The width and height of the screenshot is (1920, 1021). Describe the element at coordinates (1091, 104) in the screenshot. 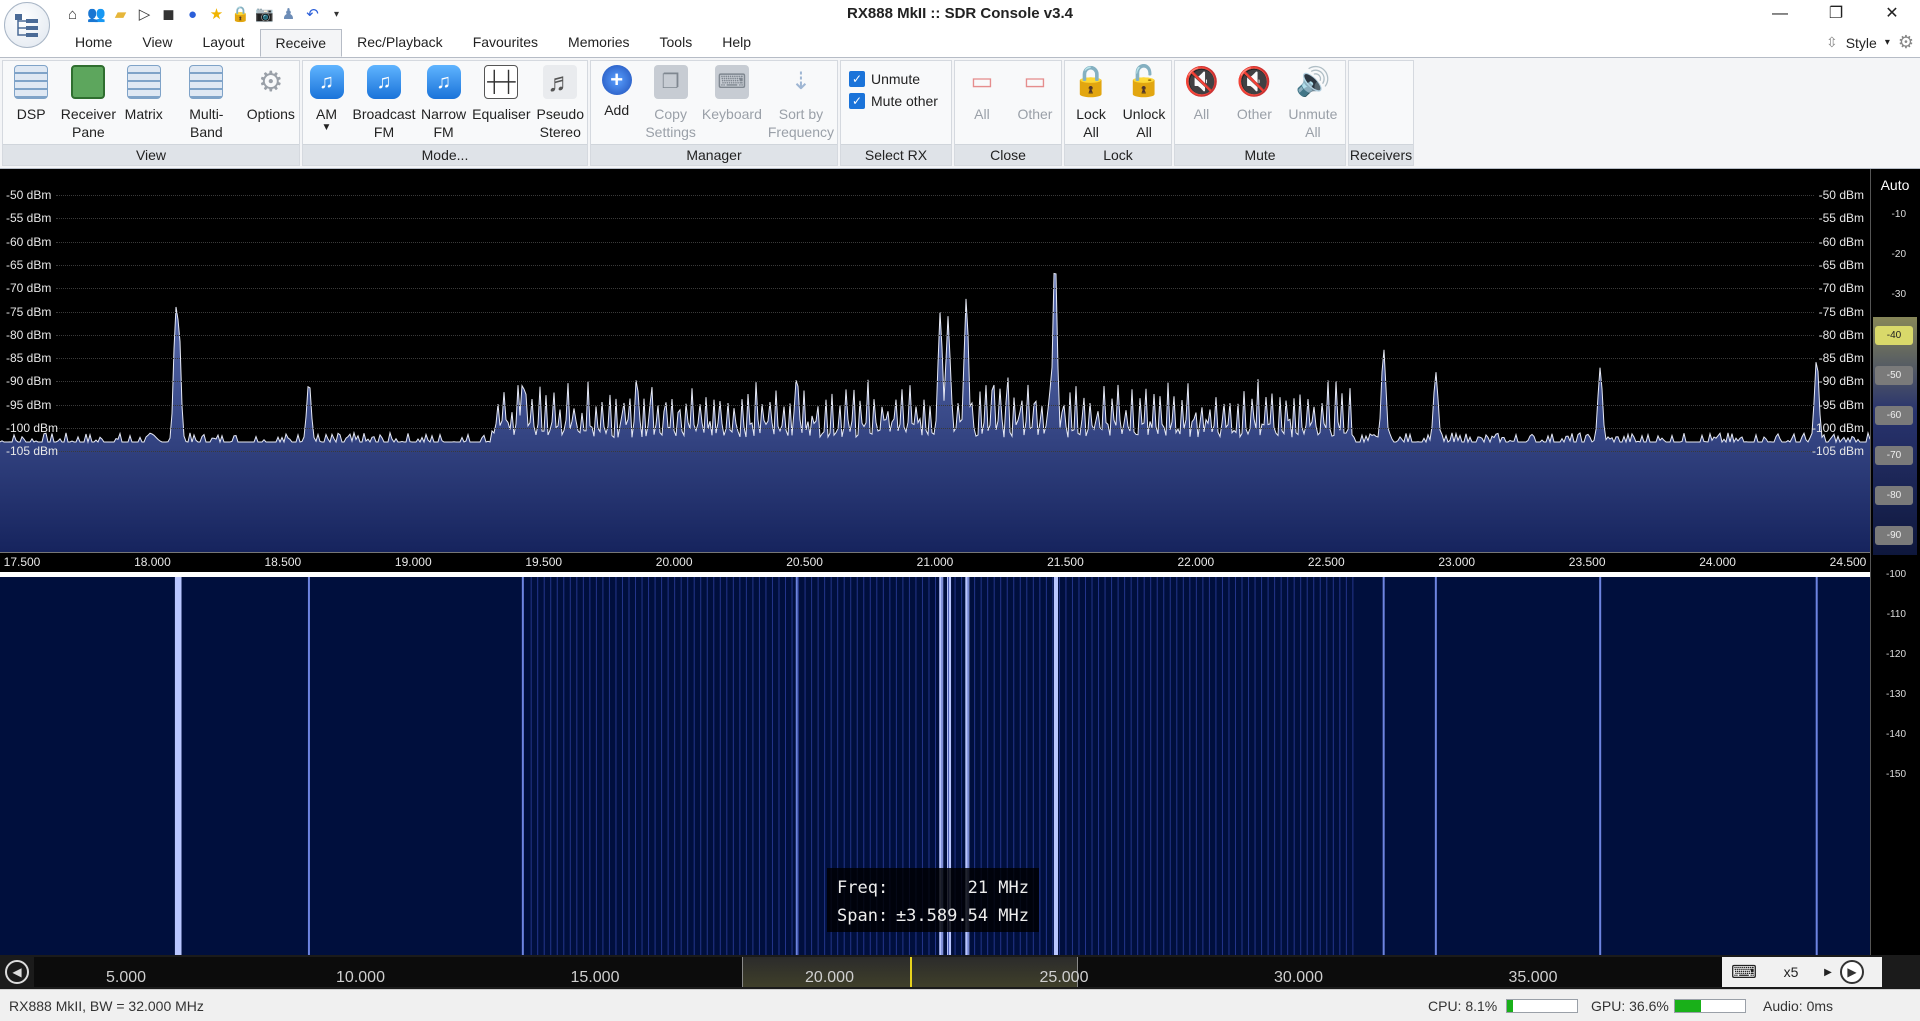

I see `lock-all-button: 🔒 Lock All` at that location.